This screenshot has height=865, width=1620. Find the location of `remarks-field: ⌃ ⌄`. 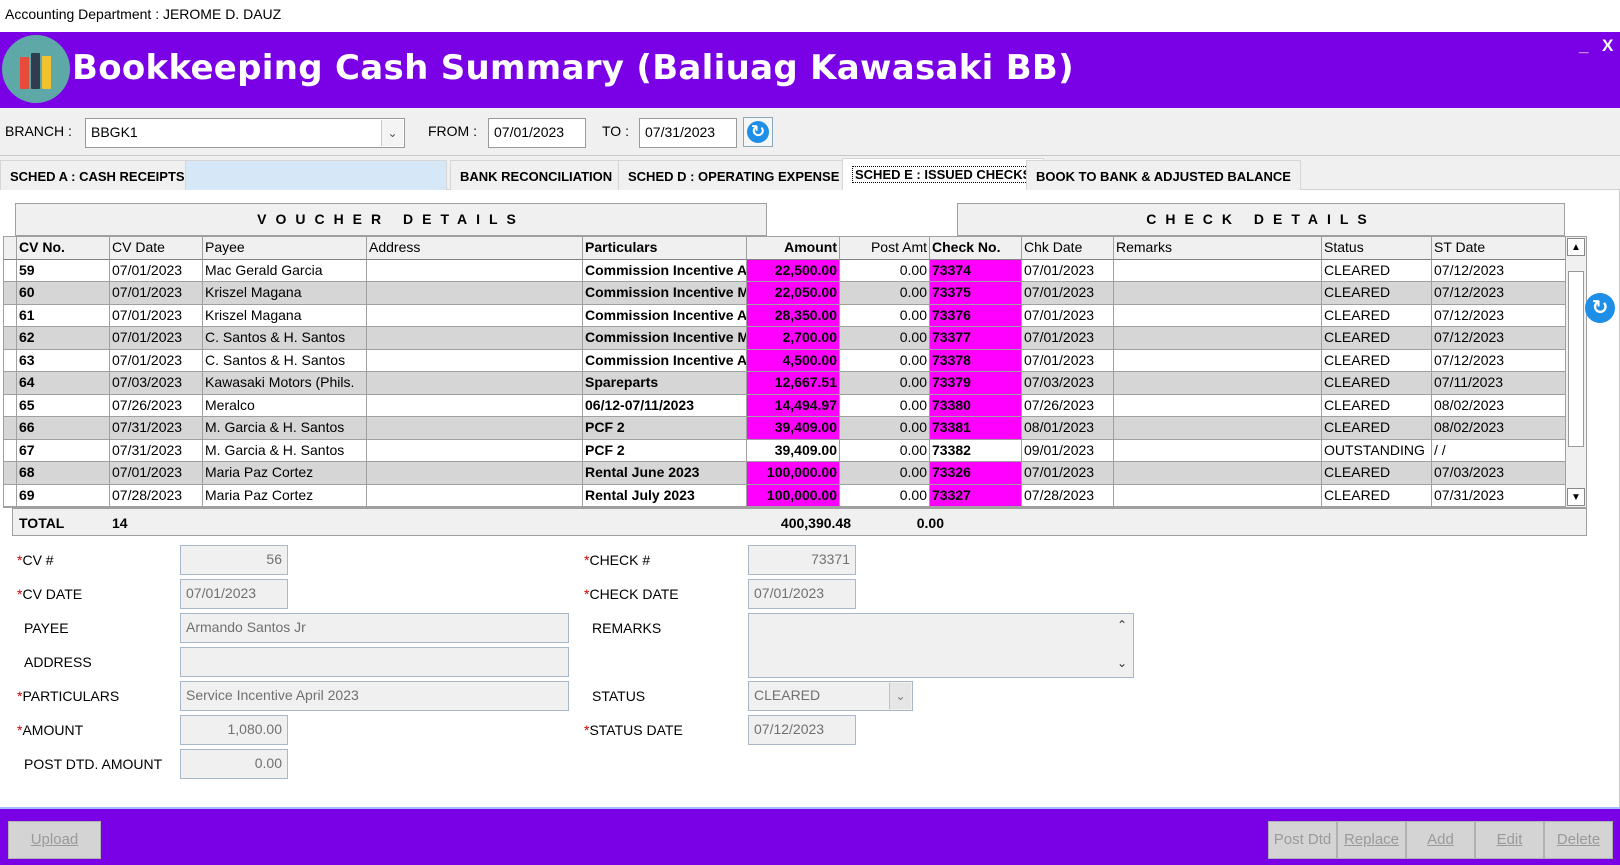

remarks-field: ⌃ ⌄ is located at coordinates (941, 645).